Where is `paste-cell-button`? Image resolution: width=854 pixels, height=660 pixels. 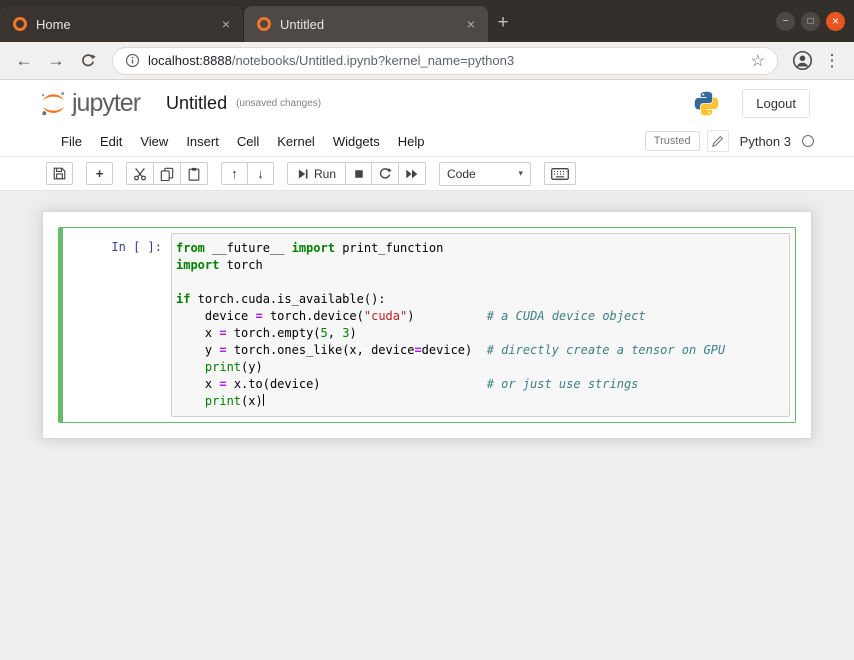
paste-cell-button is located at coordinates (194, 173).